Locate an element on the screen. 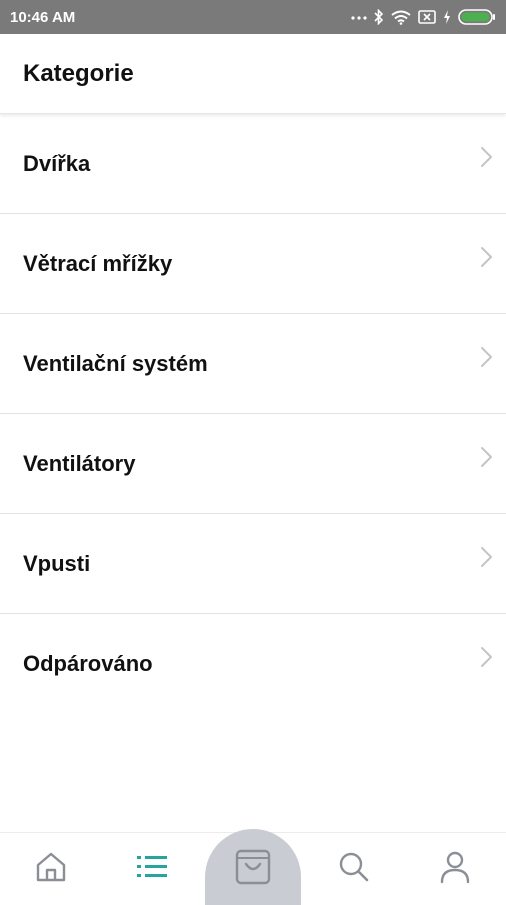 This screenshot has height=905, width=506. user-icon is located at coordinates (455, 867).